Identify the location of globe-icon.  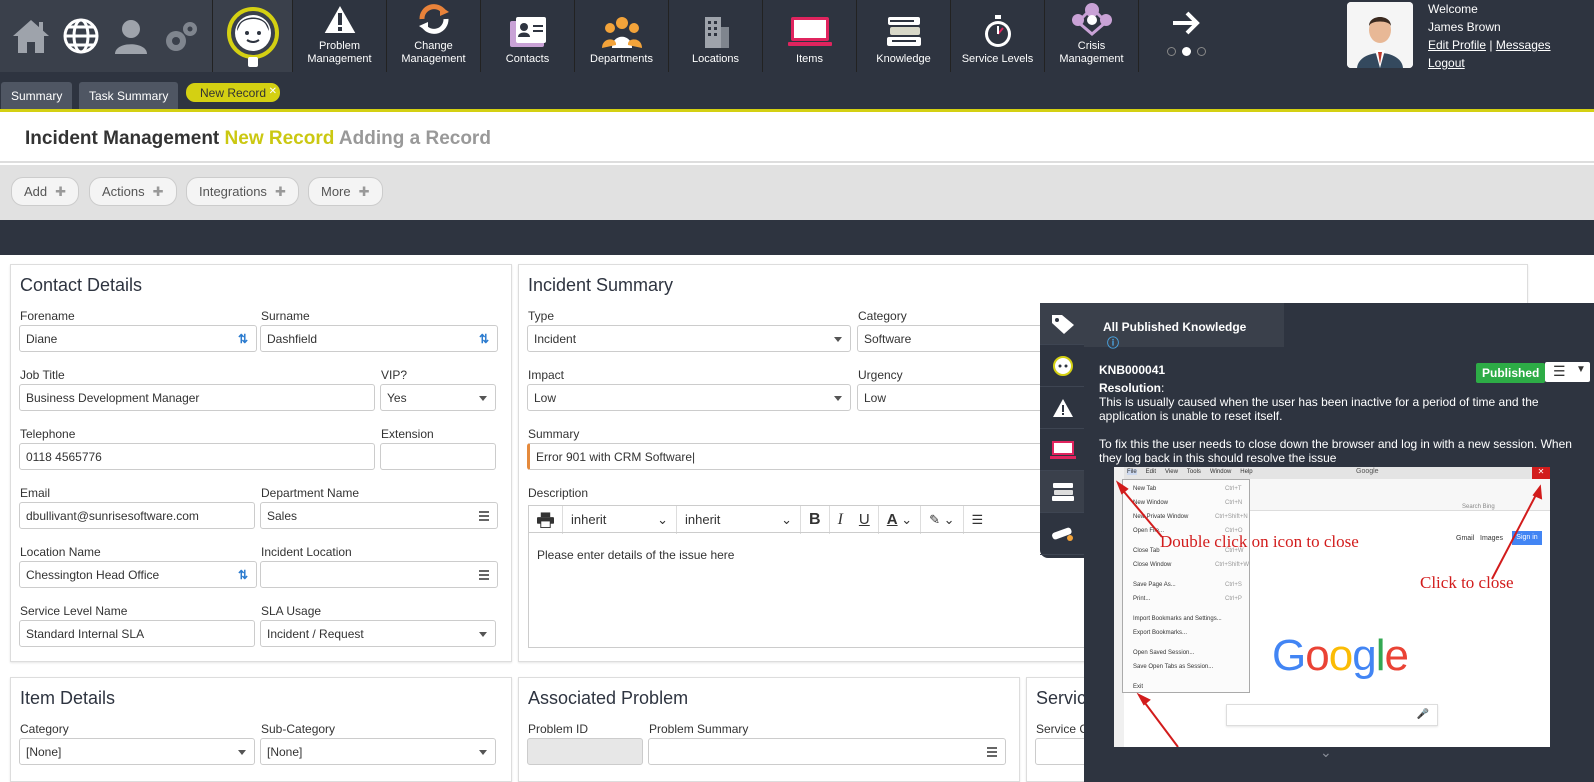
(81, 36).